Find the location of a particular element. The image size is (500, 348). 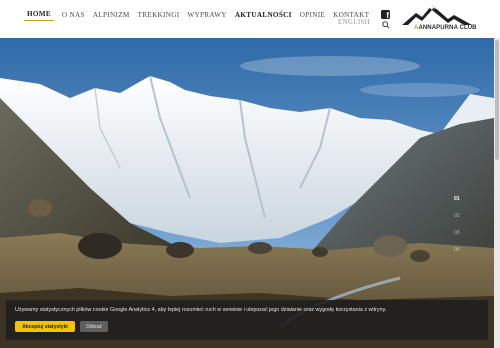

accept-statistics-button: Akceptuj statystyki is located at coordinates (45, 326).